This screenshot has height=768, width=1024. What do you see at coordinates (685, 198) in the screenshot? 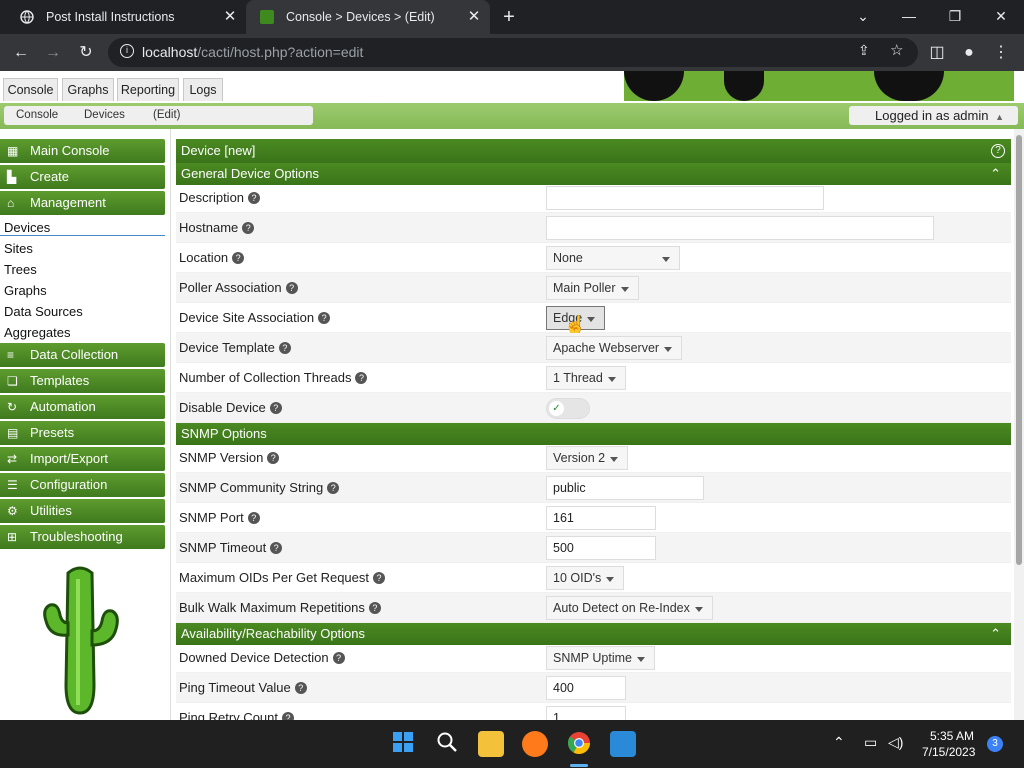
I see `description-input` at bounding box center [685, 198].